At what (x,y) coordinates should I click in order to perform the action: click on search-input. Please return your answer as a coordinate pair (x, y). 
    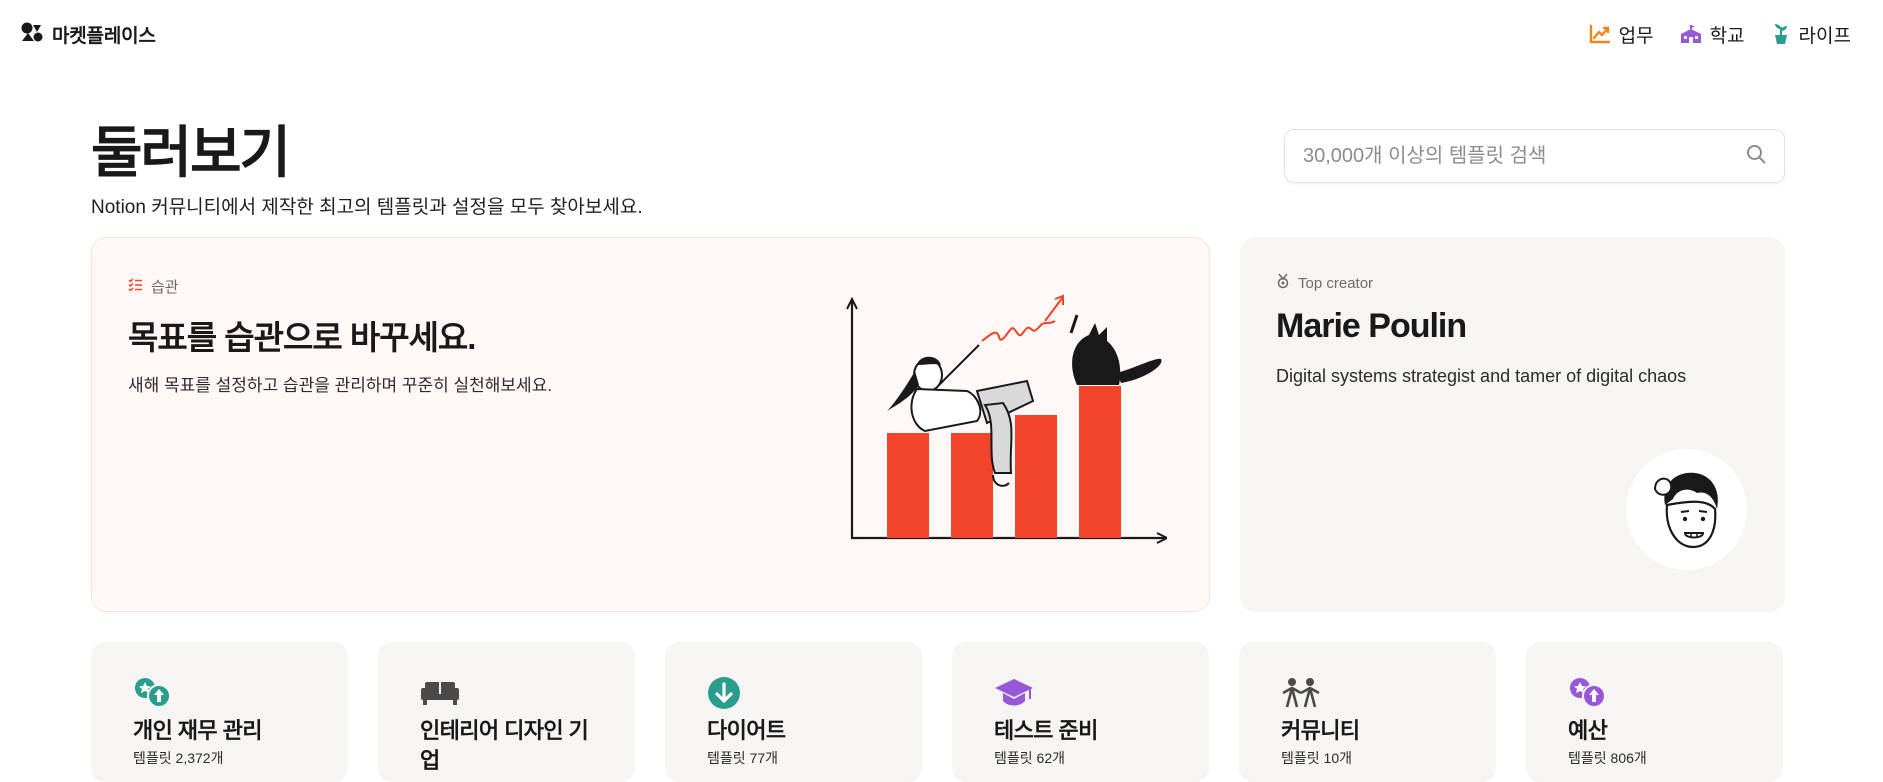
    Looking at the image, I should click on (1524, 156).